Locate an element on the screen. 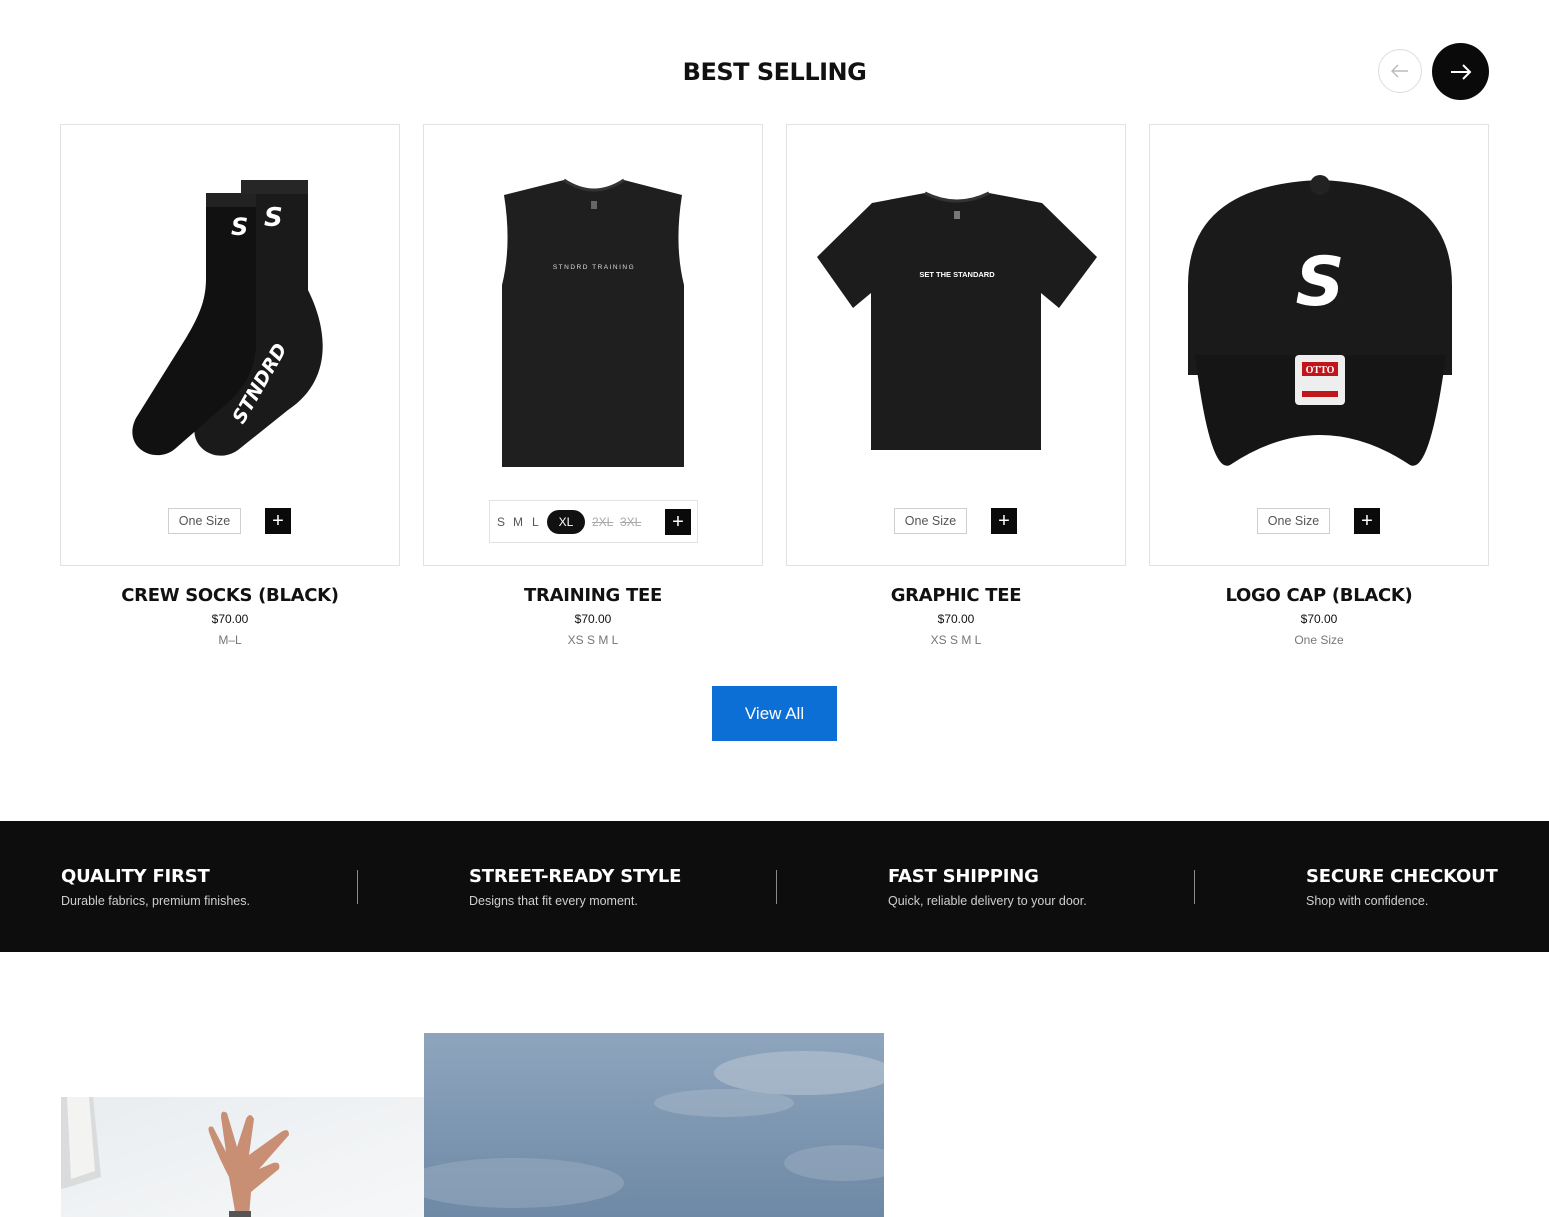  product-card: S S STNDRD One Size + is located at coordinates (230, 345).